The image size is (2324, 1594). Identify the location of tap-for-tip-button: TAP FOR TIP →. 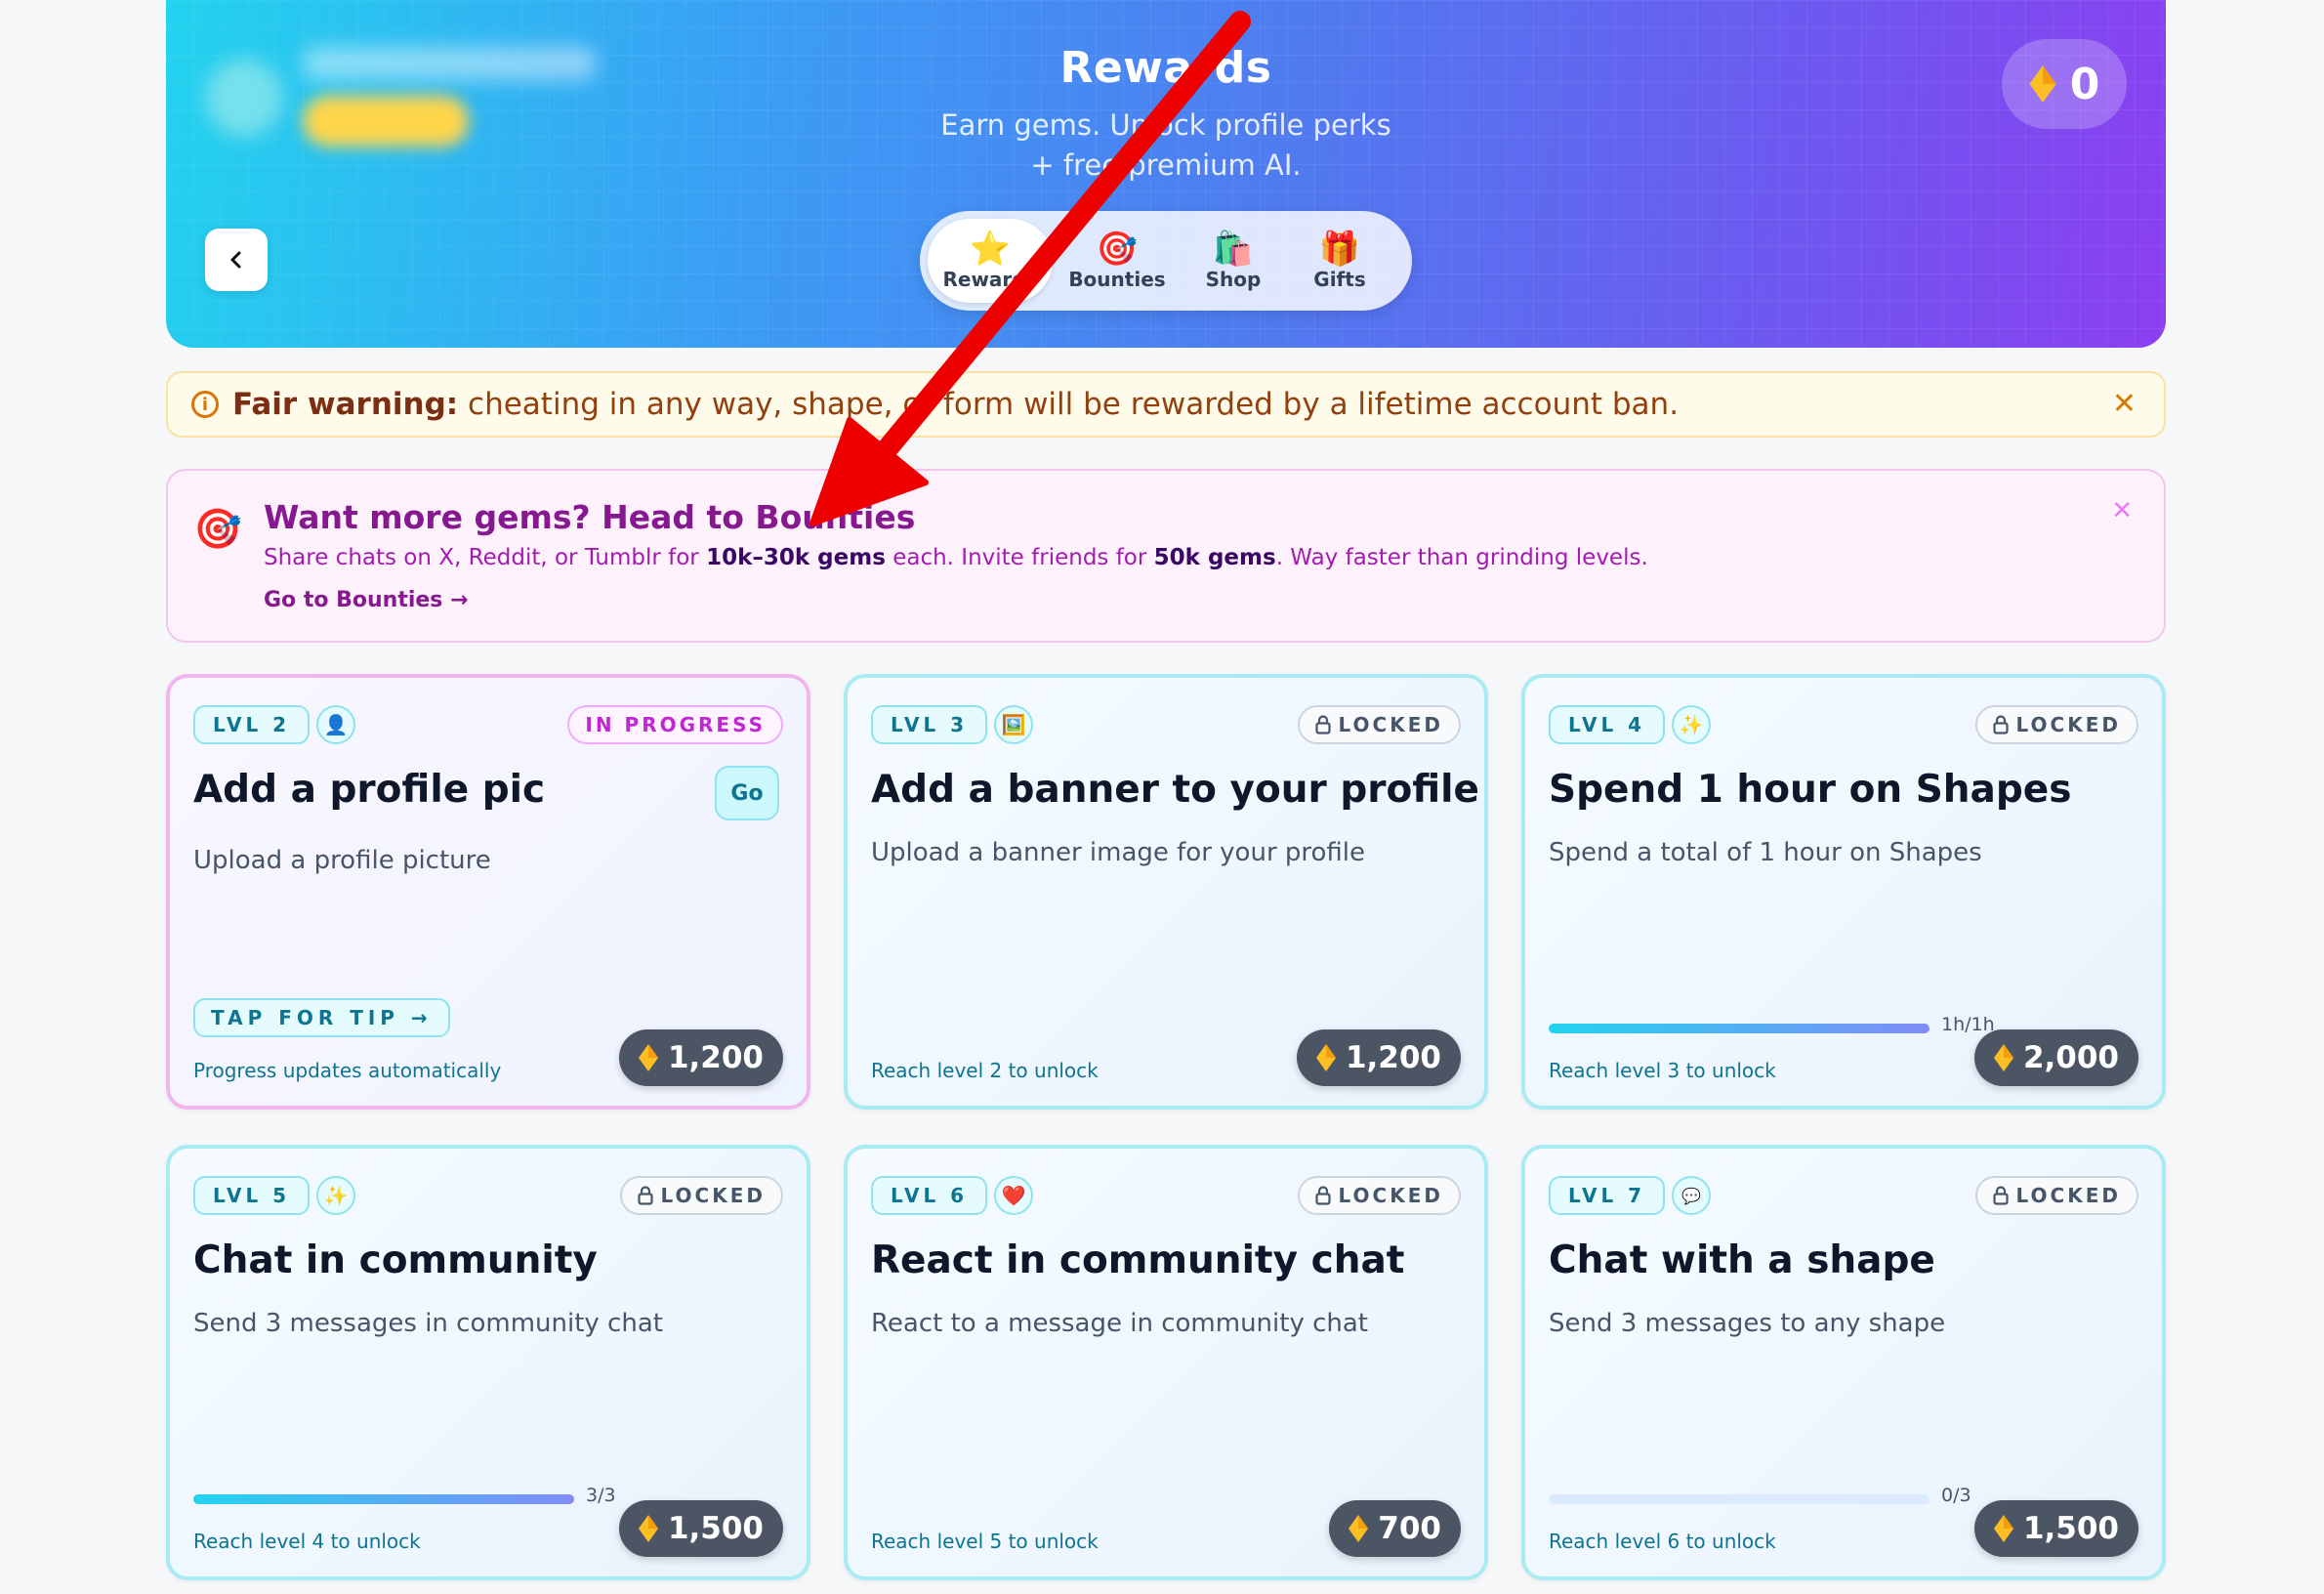
(321, 1017).